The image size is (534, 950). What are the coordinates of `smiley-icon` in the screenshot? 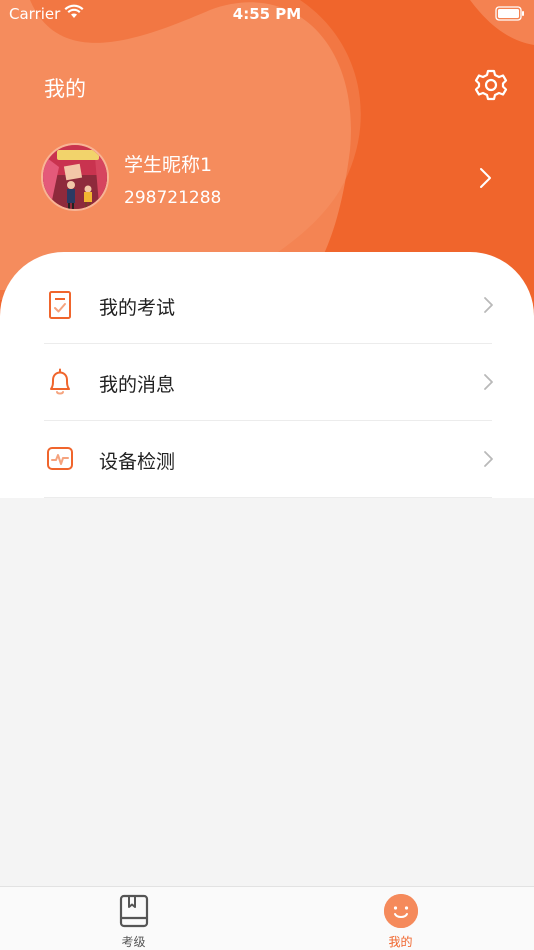 It's located at (401, 911).